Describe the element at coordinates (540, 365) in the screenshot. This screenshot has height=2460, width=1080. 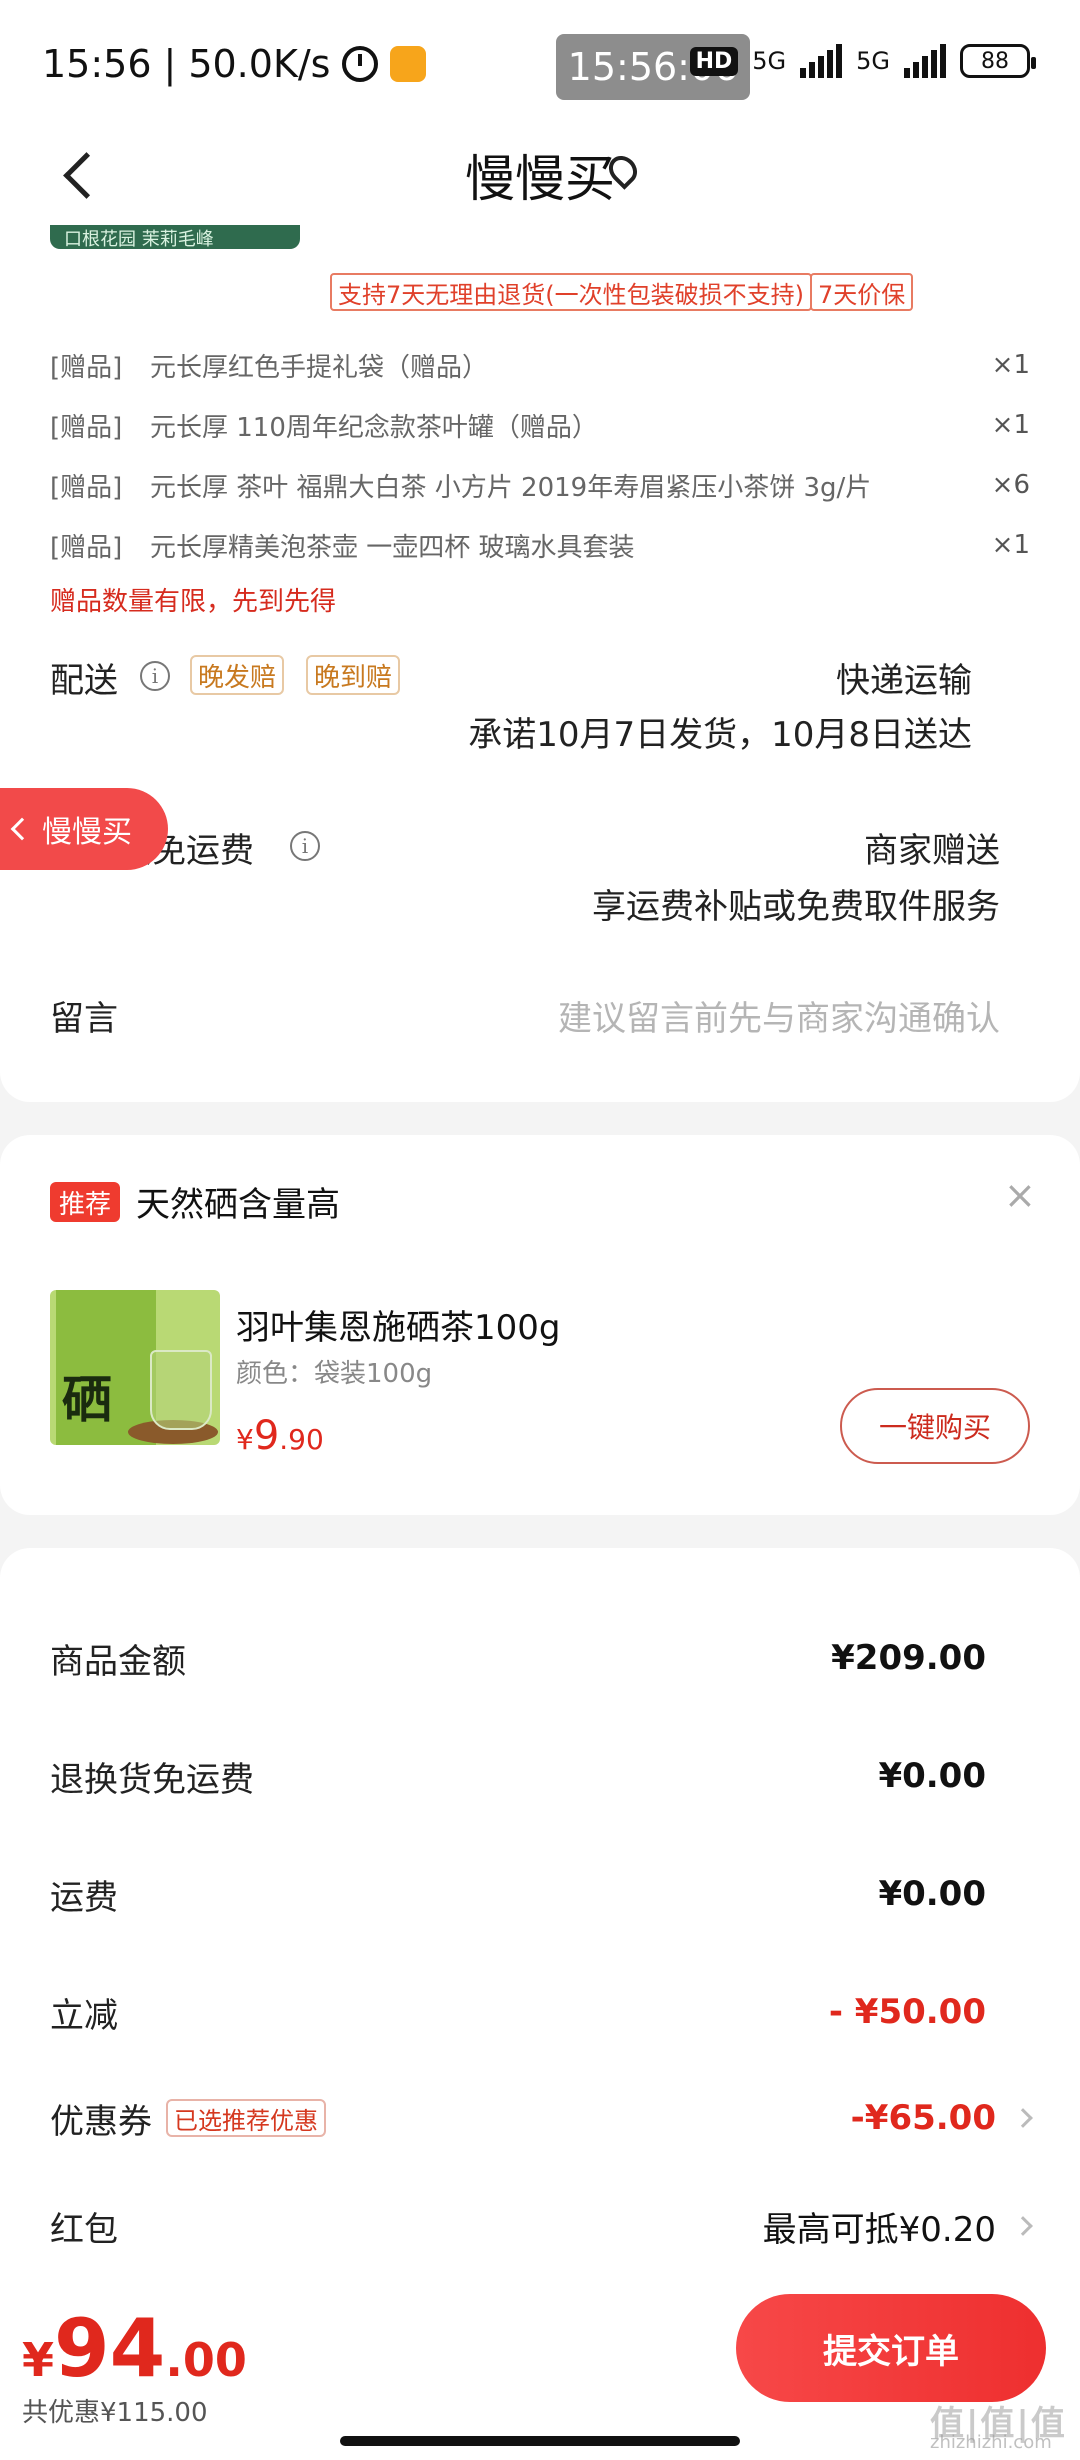
I see `gift-row: [赠品] 元长厚红色手提礼袋（赠品） ×1` at that location.